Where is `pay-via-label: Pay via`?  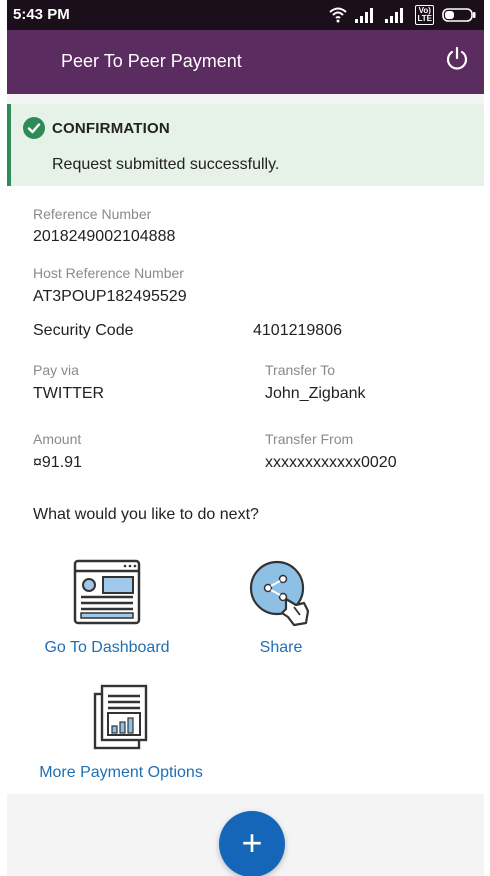
pay-via-label: Pay via is located at coordinates (56, 370).